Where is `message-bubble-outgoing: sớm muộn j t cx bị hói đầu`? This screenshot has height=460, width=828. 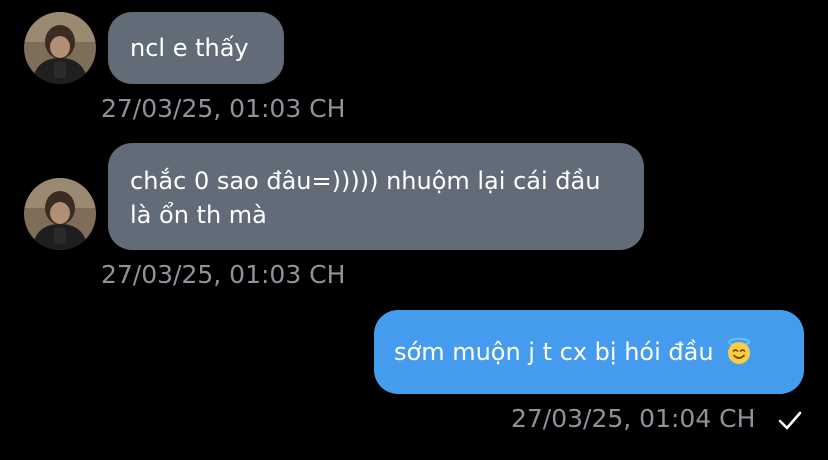
message-bubble-outgoing: sớm muộn j t cx bị hói đầu is located at coordinates (589, 352).